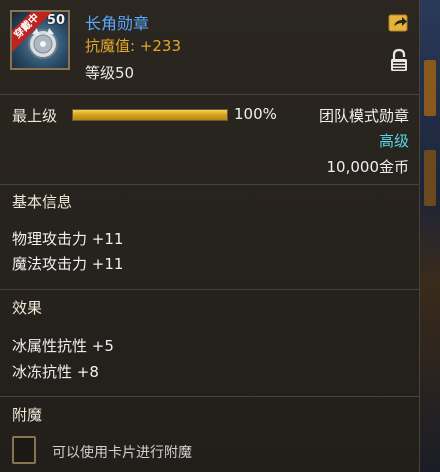 Image resolution: width=440 pixels, height=472 pixels. I want to click on stat-physical-attack: 物理攻击力 +11, so click(68, 239).